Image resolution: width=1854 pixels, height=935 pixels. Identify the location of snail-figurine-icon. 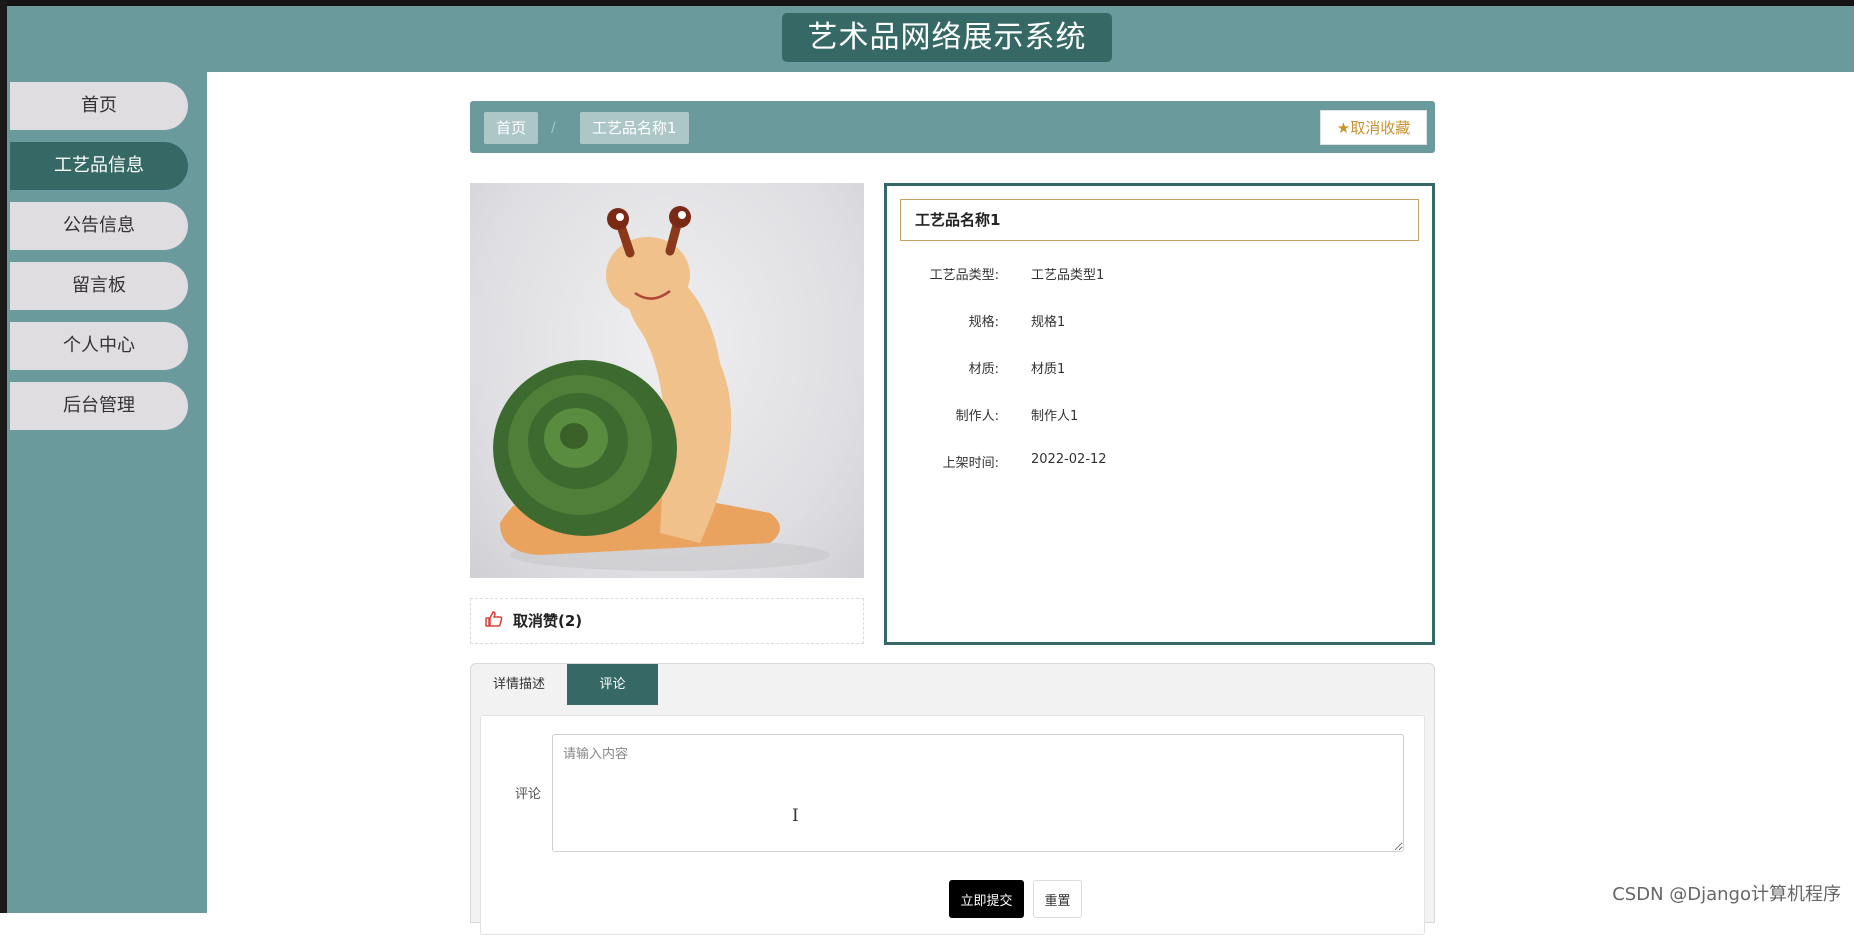
(661, 388).